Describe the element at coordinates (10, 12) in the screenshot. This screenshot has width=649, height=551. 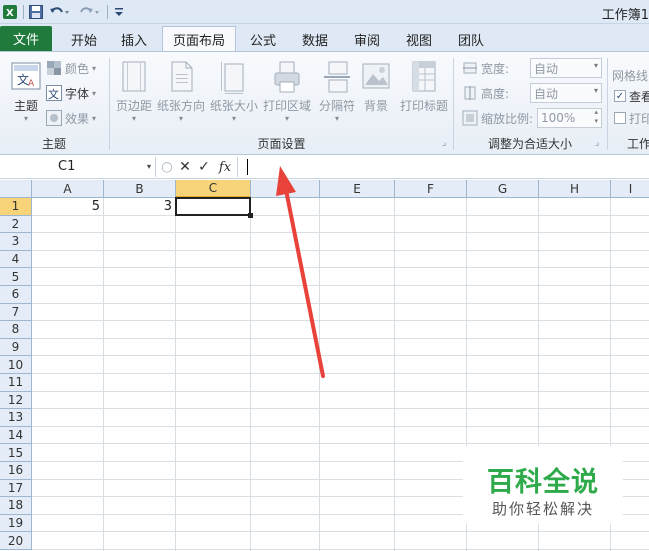
I see `excel-logo-icon: X` at that location.